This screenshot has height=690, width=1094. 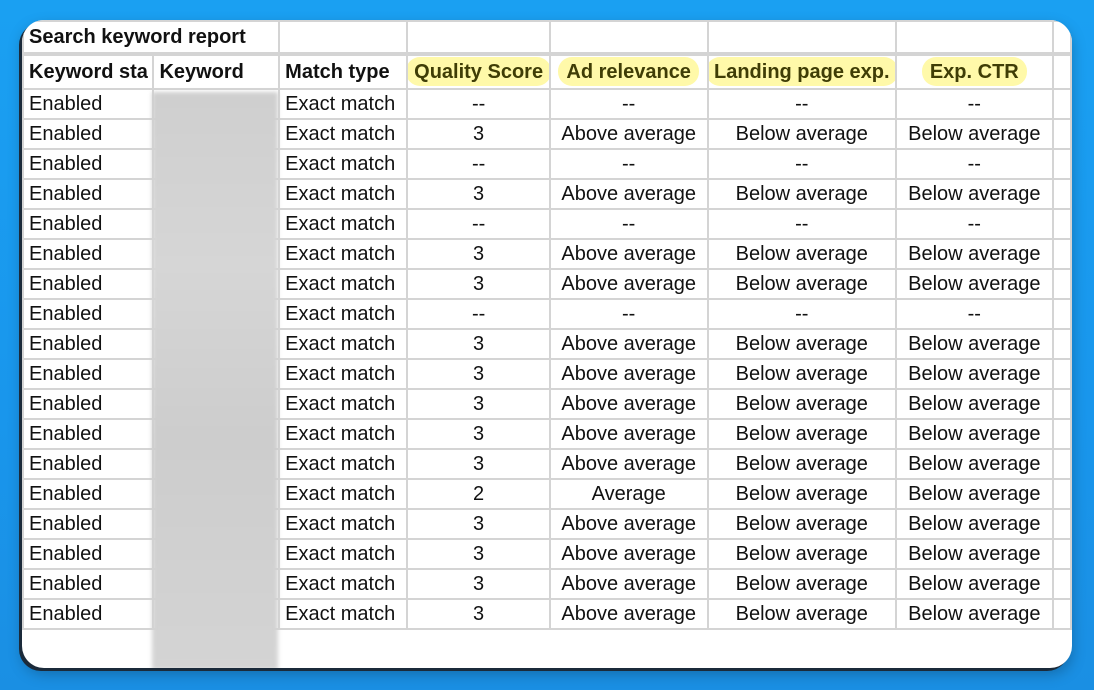 I want to click on header-landing-page-exp: Landing page exp., so click(x=801, y=72).